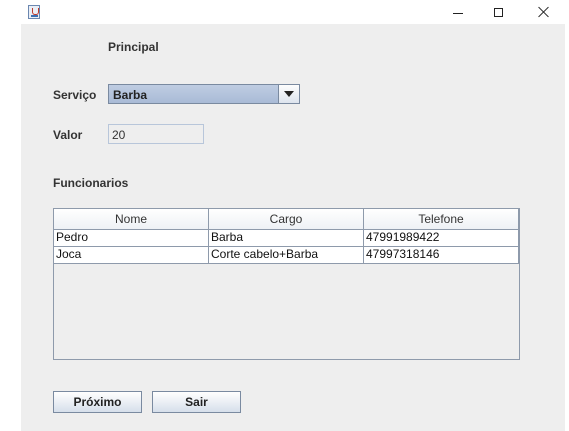 This screenshot has height=431, width=569. Describe the element at coordinates (441, 255) in the screenshot. I see `cell-telefone: 47997318146` at that location.